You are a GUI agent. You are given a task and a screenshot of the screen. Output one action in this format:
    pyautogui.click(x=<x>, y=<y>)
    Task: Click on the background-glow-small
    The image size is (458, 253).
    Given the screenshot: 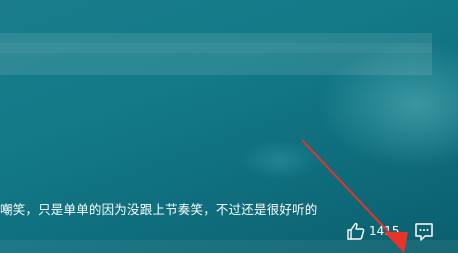 What is the action you would take?
    pyautogui.click(x=280, y=160)
    